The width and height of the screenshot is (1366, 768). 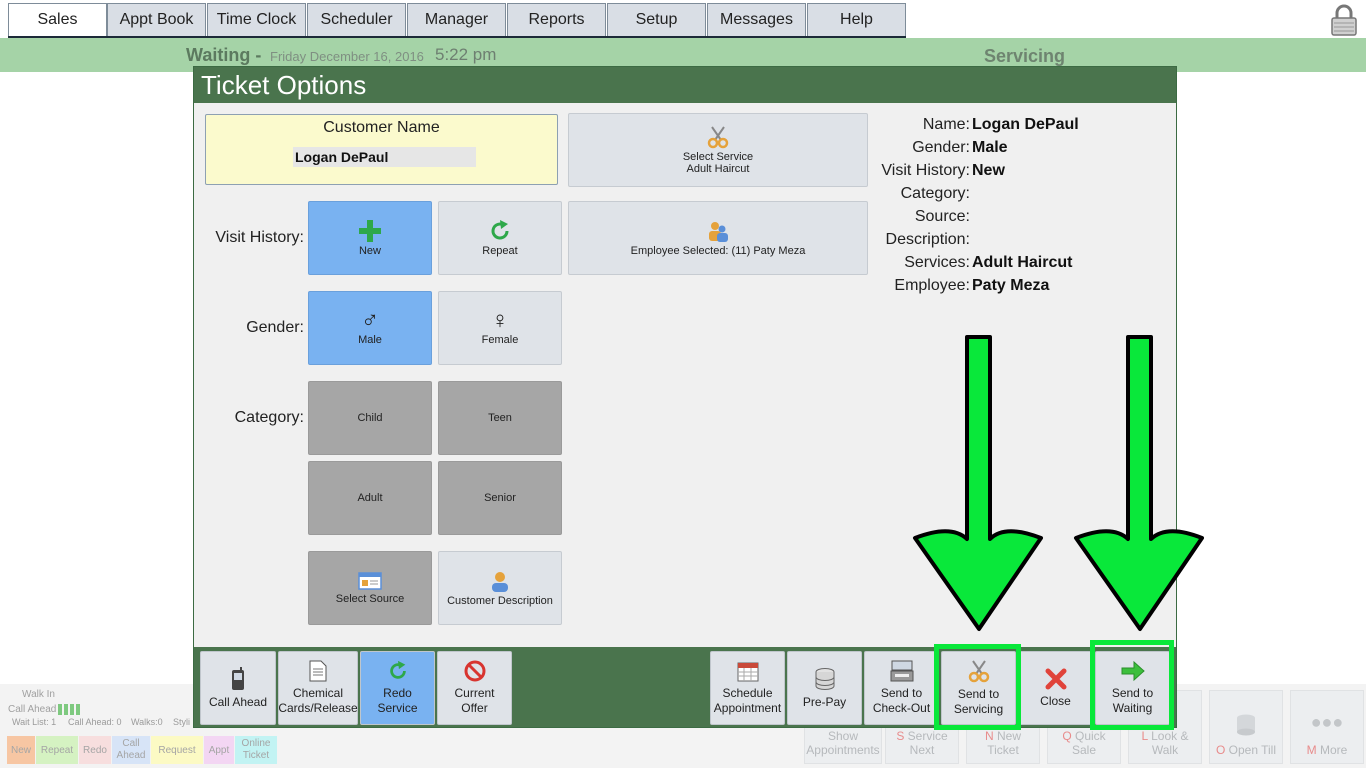 I want to click on quick-key: Q, so click(x=1067, y=736).